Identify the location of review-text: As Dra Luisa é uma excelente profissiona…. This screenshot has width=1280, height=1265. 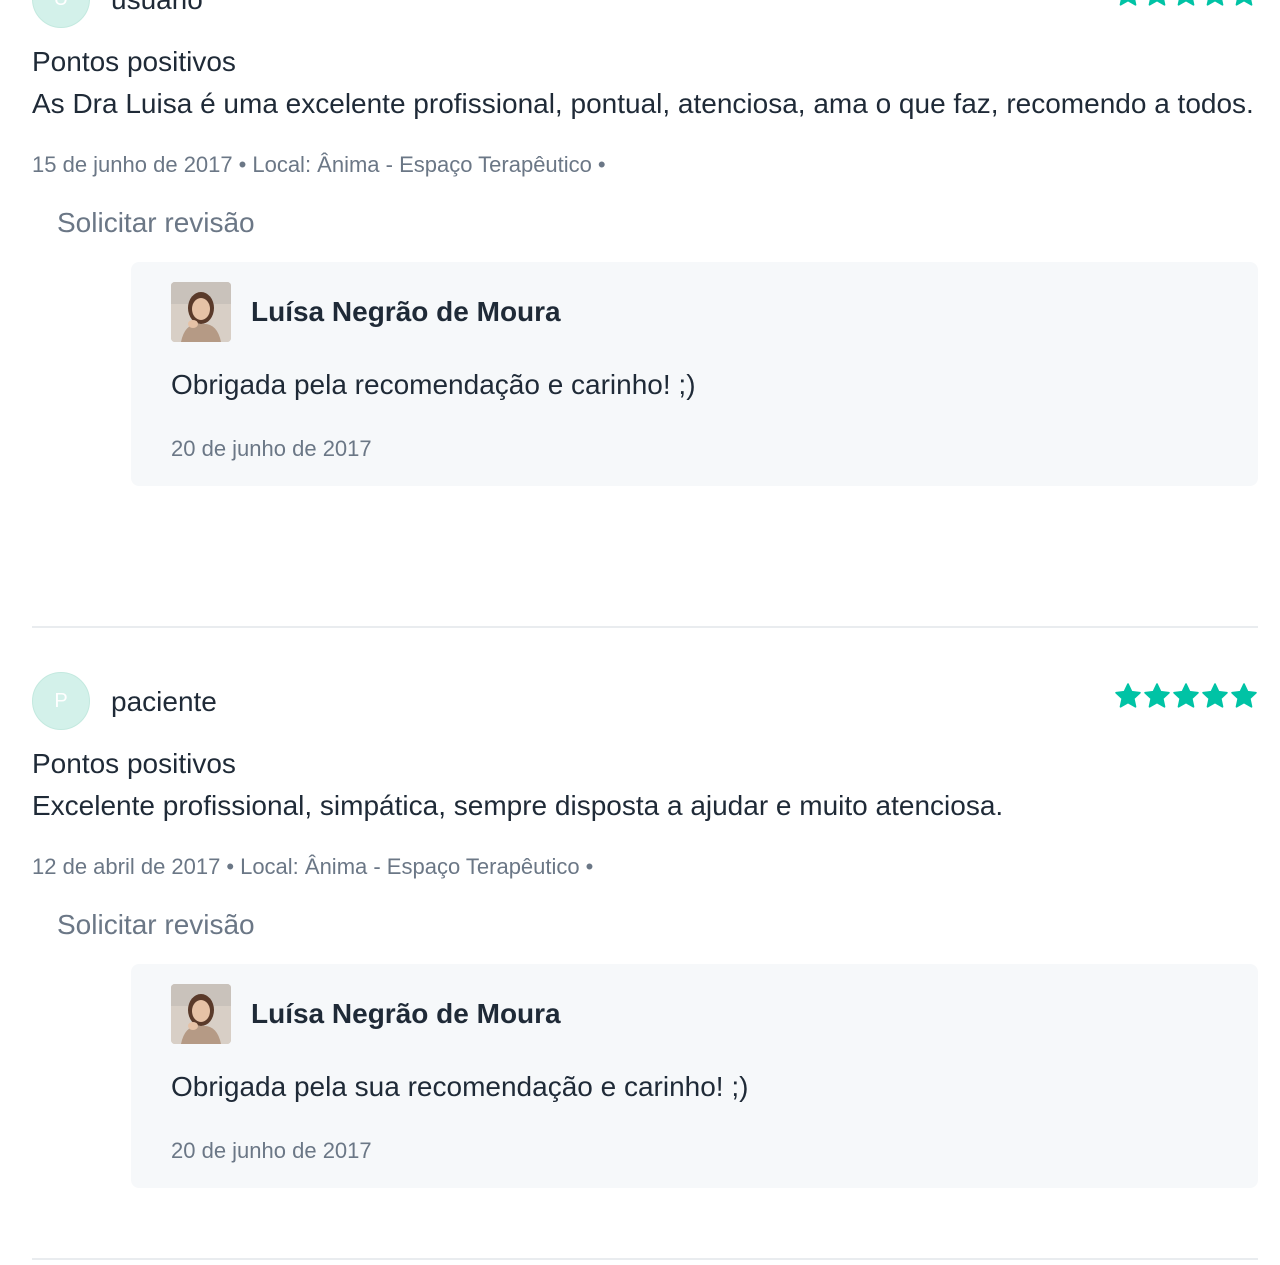
(643, 103).